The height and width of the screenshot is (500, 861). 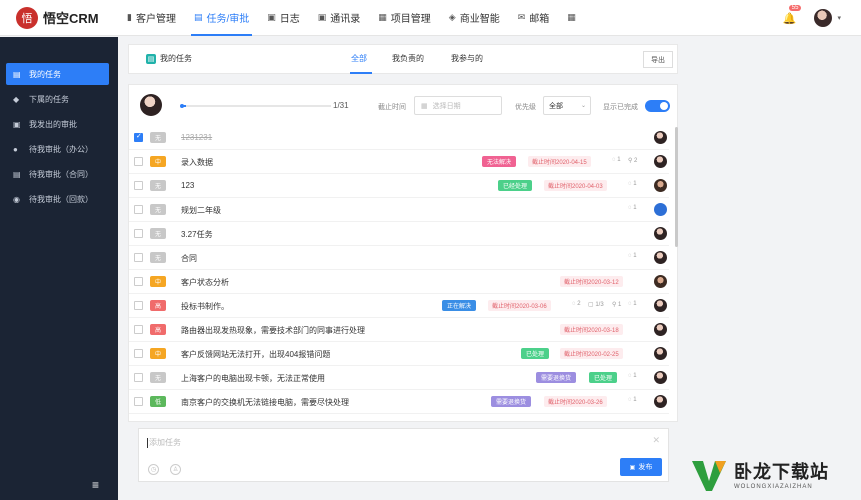 I want to click on task-title: 合同, so click(x=189, y=258).